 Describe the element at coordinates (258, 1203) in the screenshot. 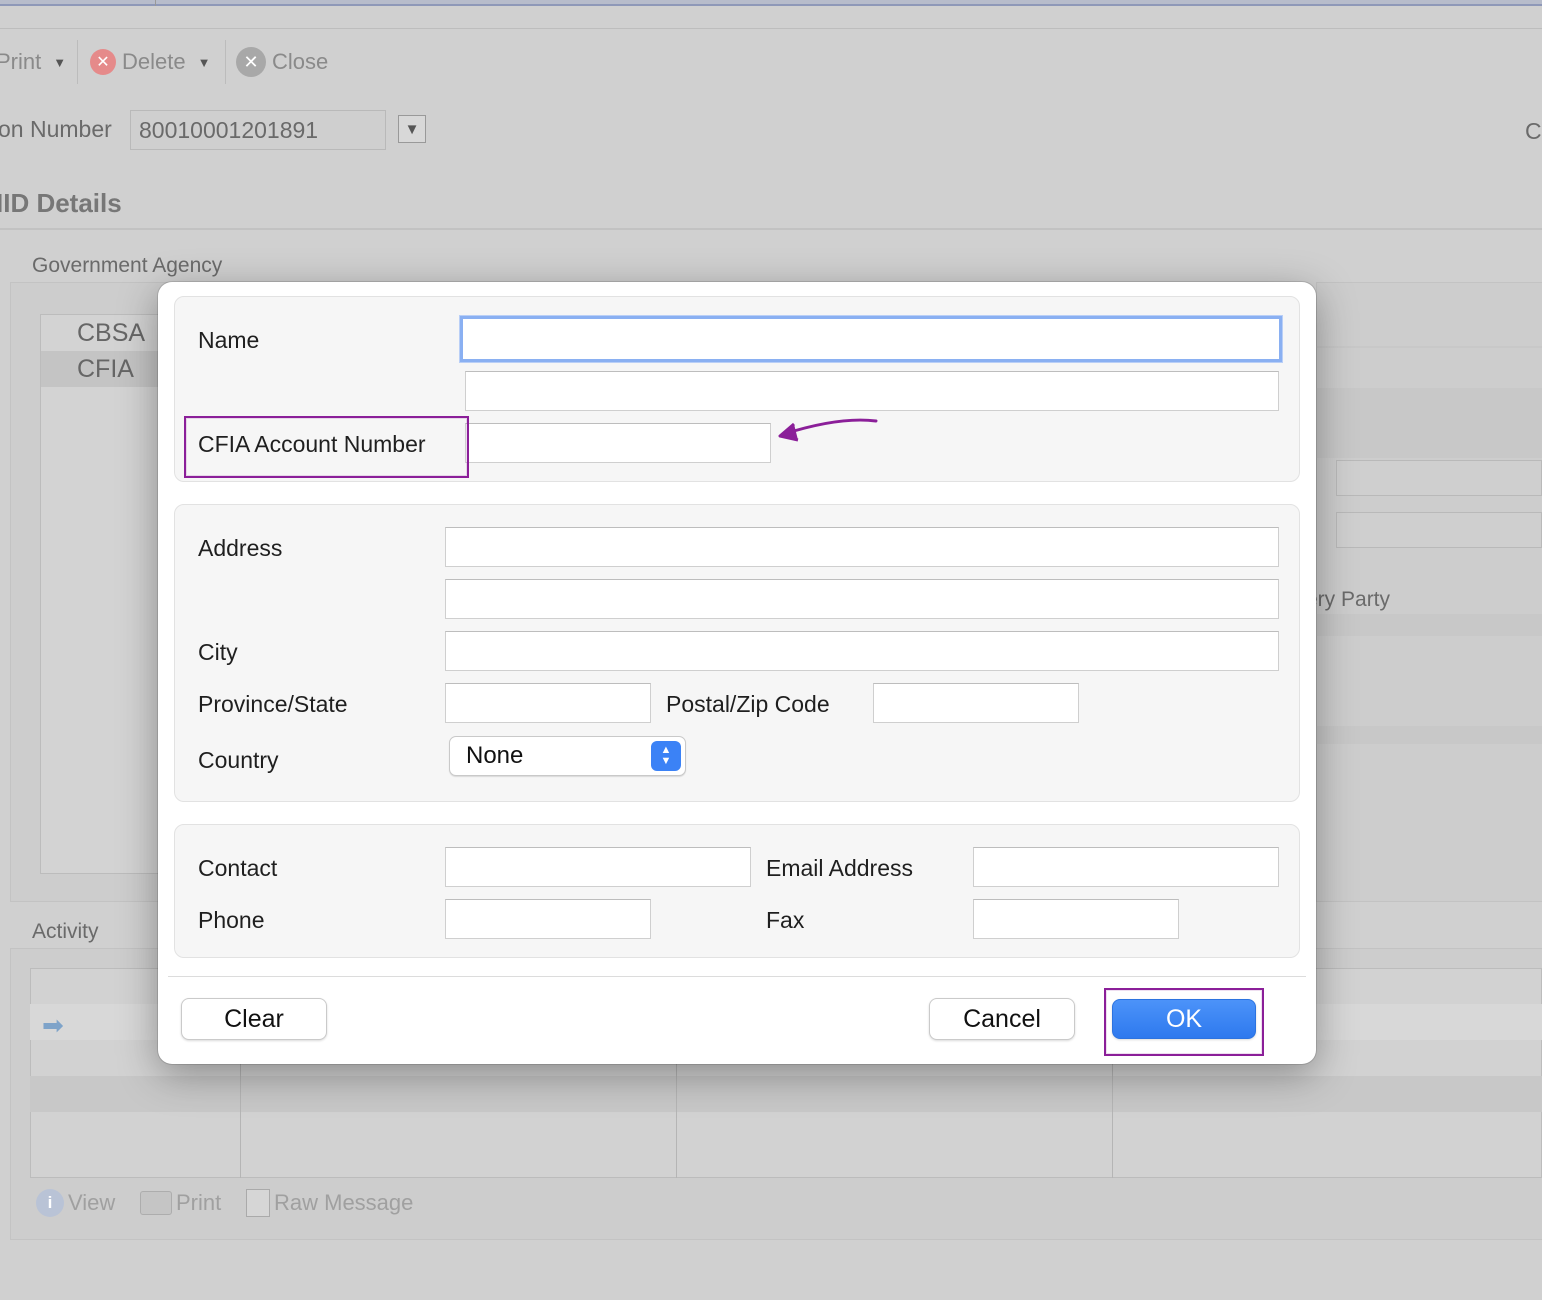

I see `document-icon` at that location.